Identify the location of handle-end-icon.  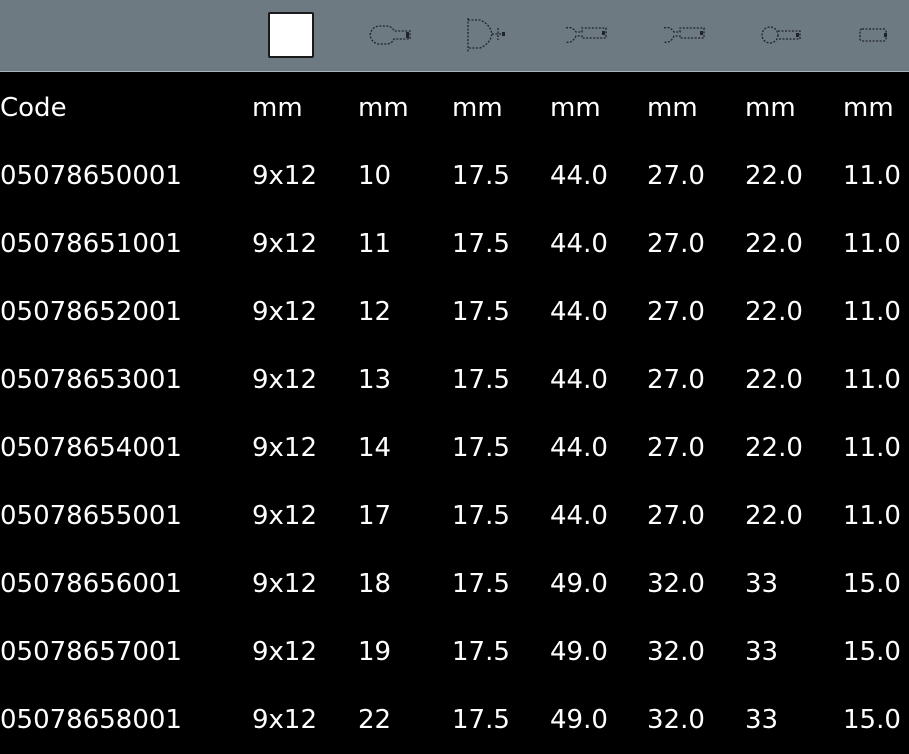
(874, 35).